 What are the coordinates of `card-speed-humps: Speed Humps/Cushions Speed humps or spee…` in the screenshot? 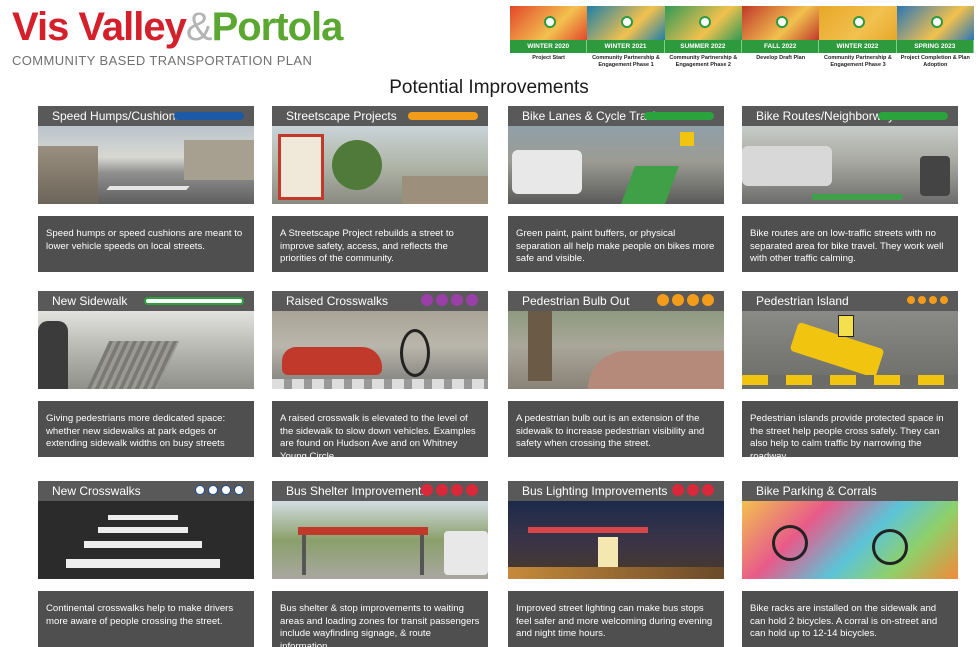 It's located at (146, 189).